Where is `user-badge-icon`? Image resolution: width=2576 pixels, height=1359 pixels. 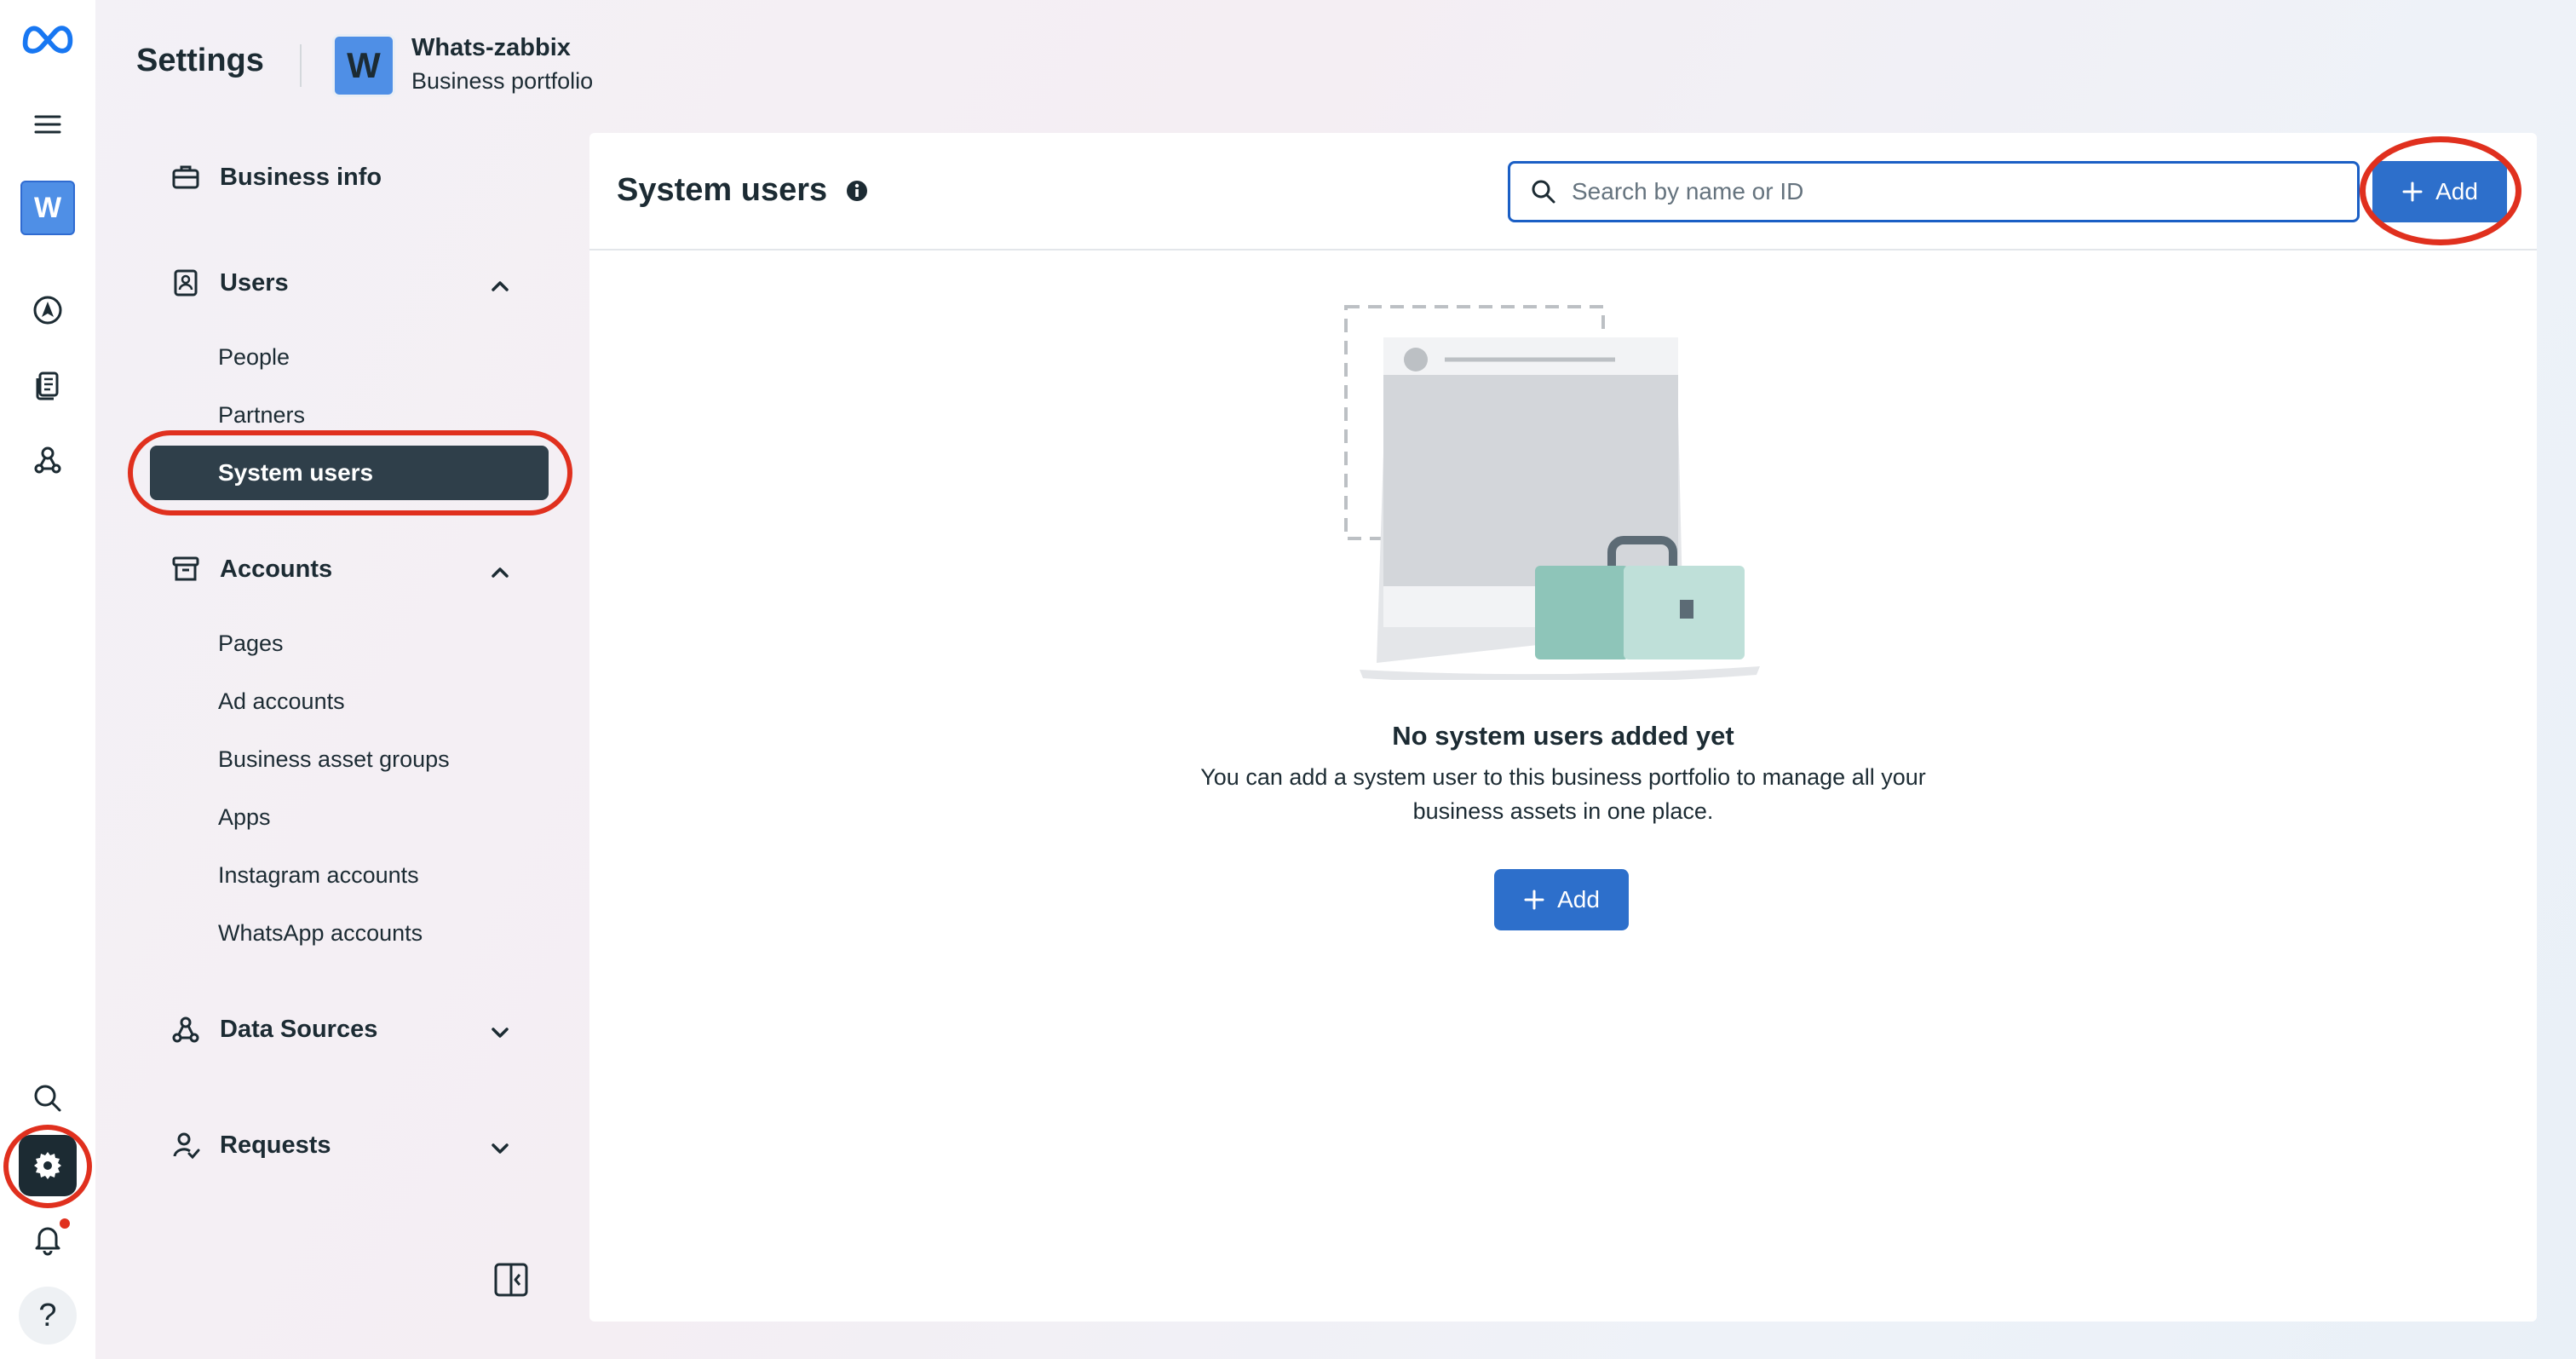
user-badge-icon is located at coordinates (186, 283).